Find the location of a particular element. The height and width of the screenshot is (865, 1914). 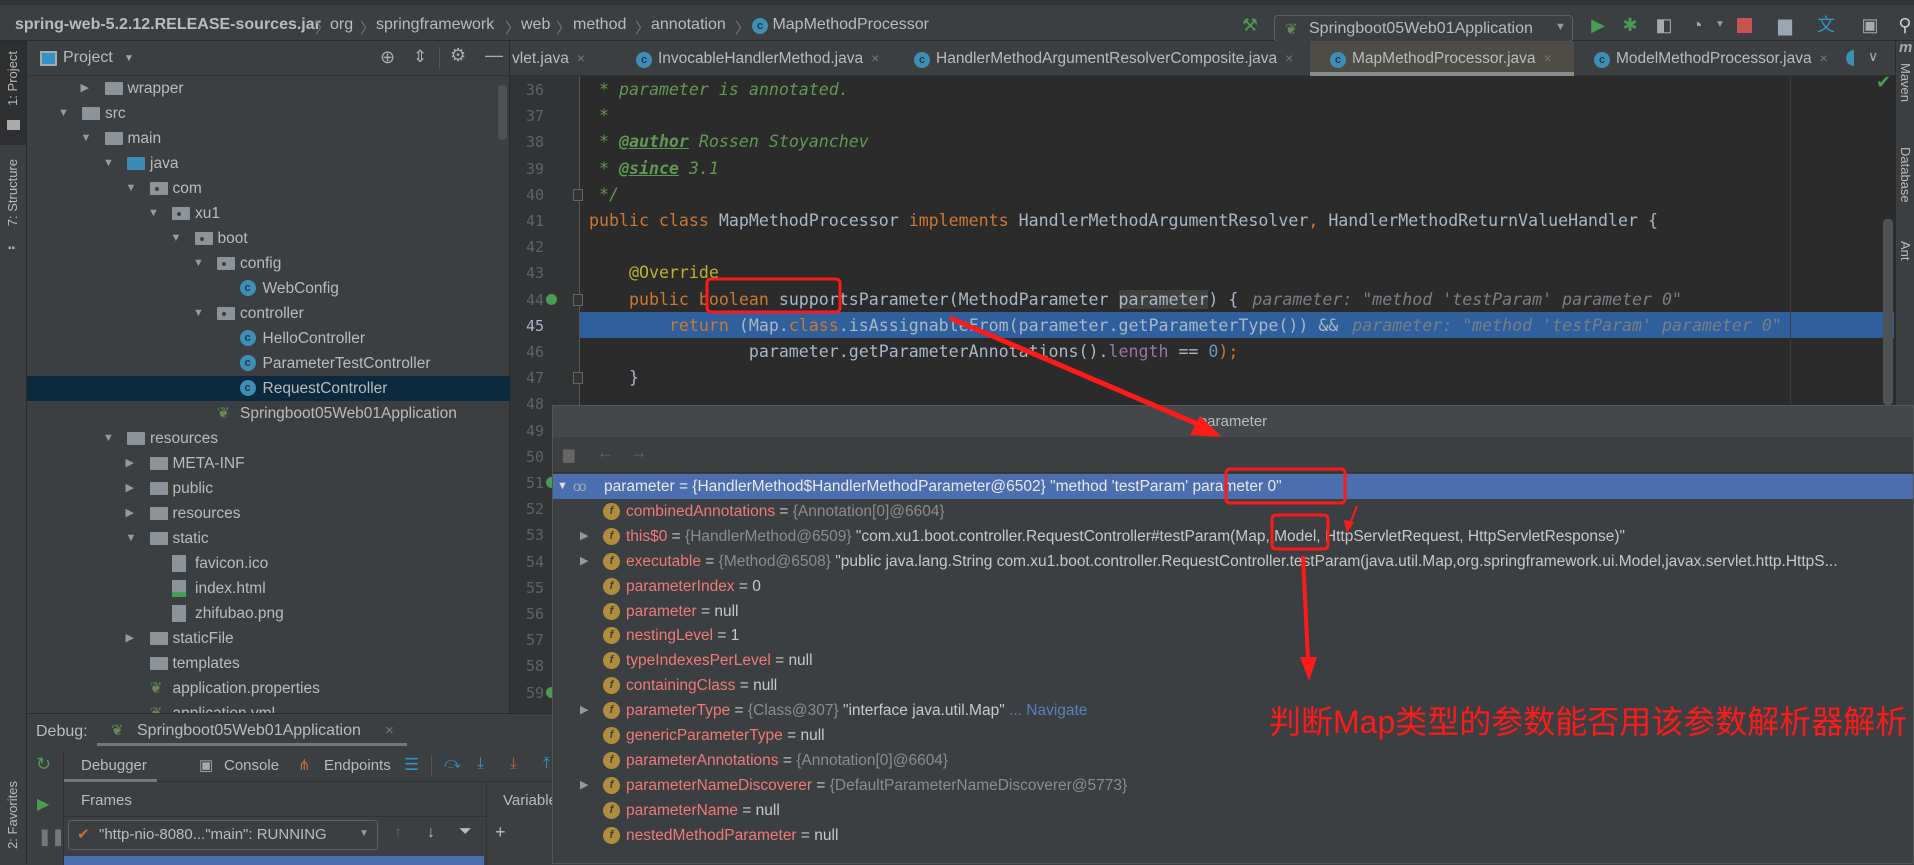

editor-scrollbar is located at coordinates (1888, 312).